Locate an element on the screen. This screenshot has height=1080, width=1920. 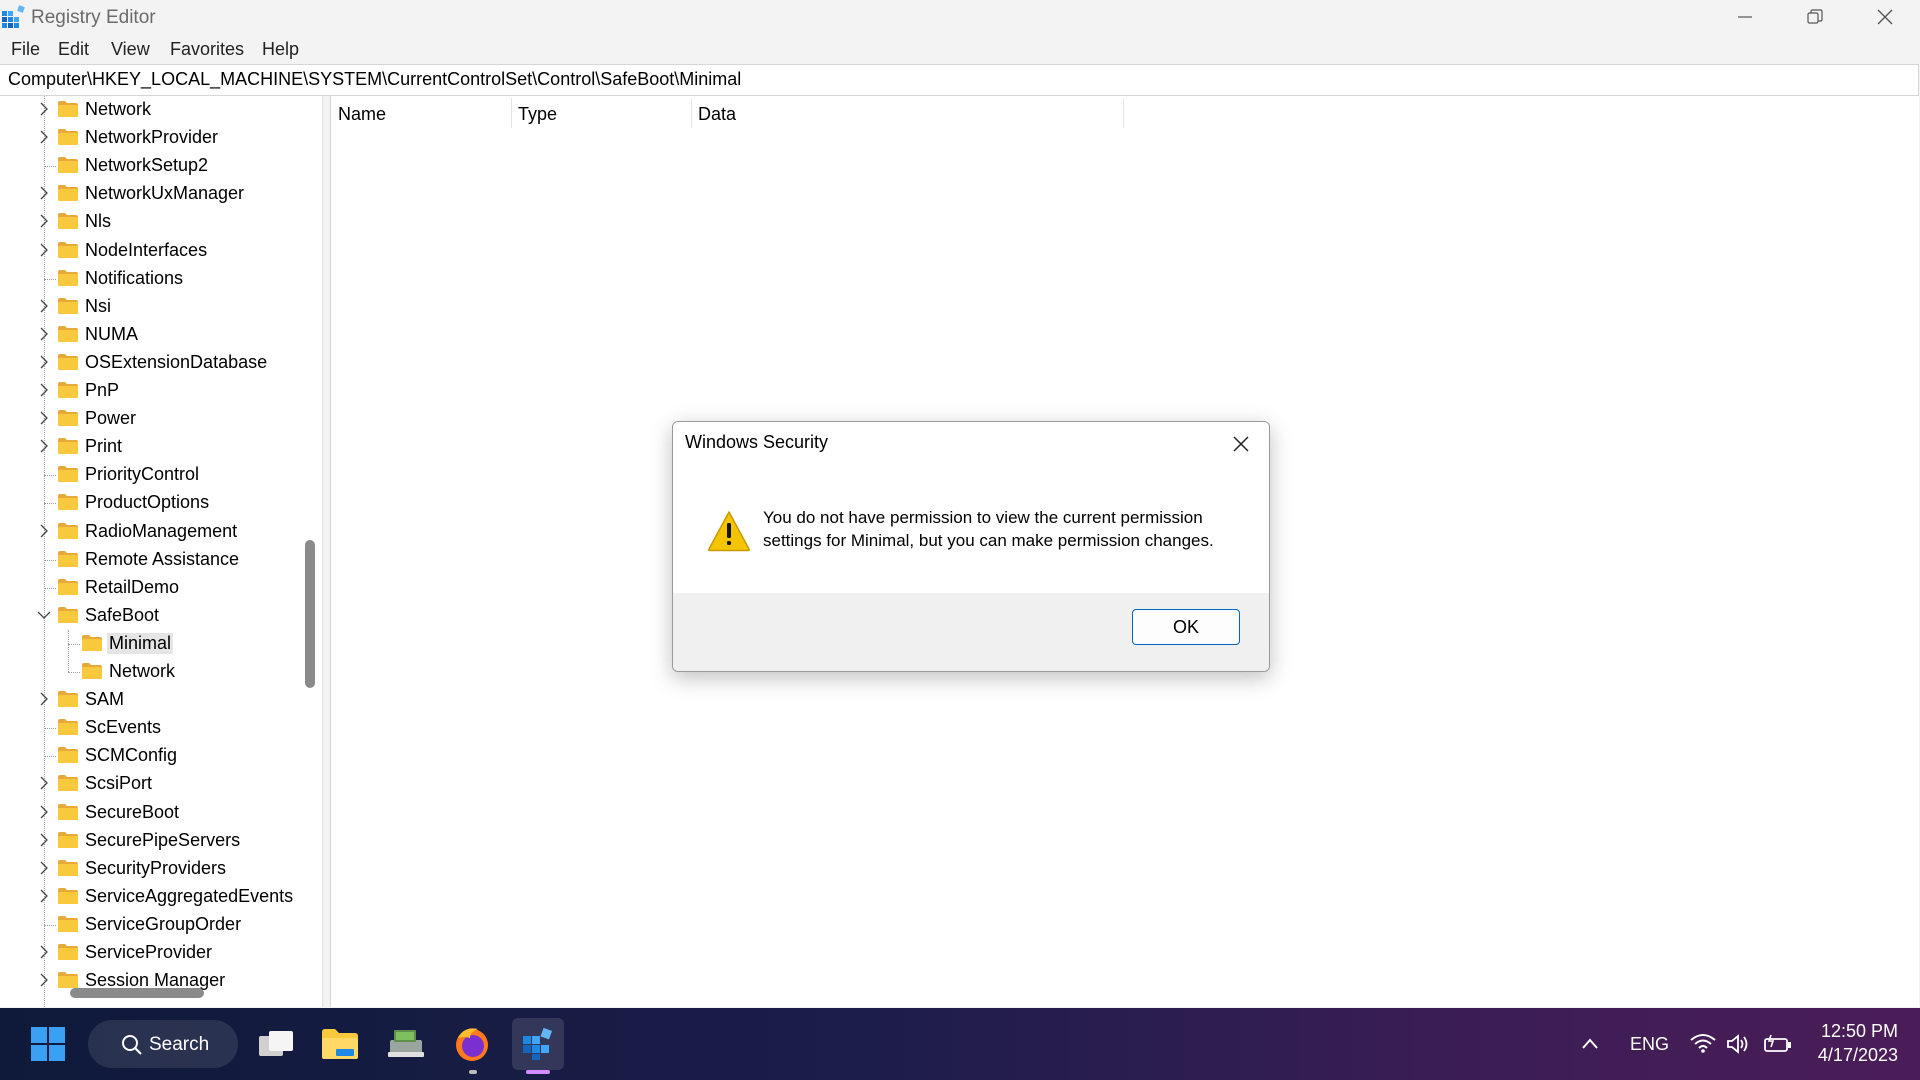
clock-date: 4/17/2023 is located at coordinates (1849, 1055).